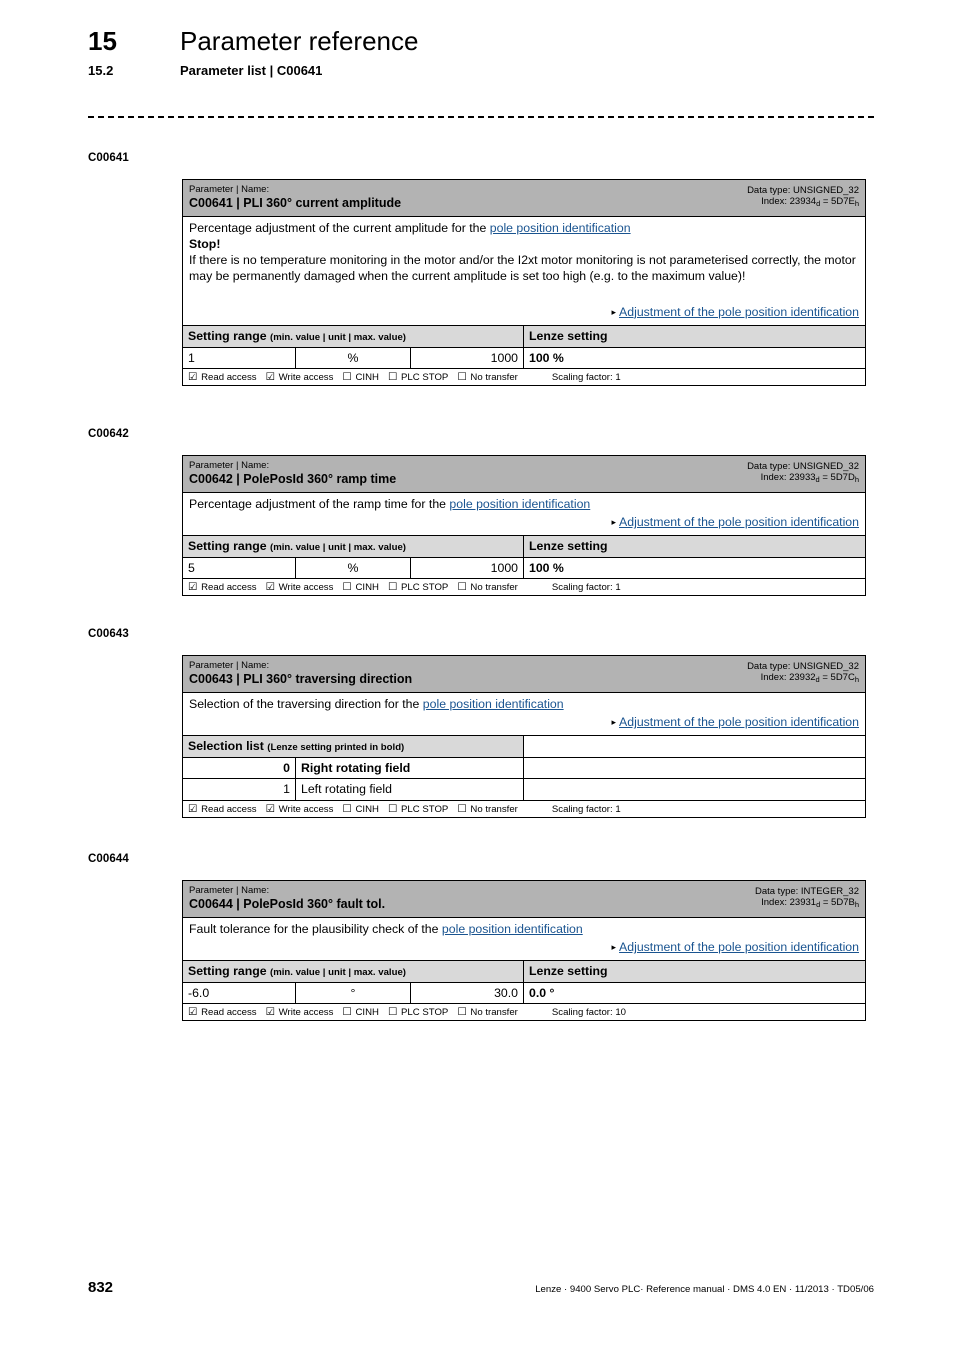 The image size is (954, 1350). What do you see at coordinates (837, 903) in the screenshot?
I see `index-hex: = 5D7B` at bounding box center [837, 903].